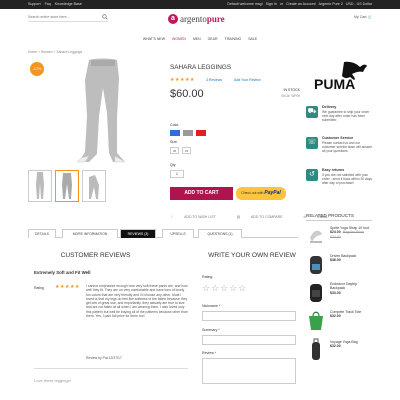 The height and width of the screenshot is (400, 400). Describe the element at coordinates (363, 17) in the screenshot. I see `mini-cart: My Cart 🛒` at that location.